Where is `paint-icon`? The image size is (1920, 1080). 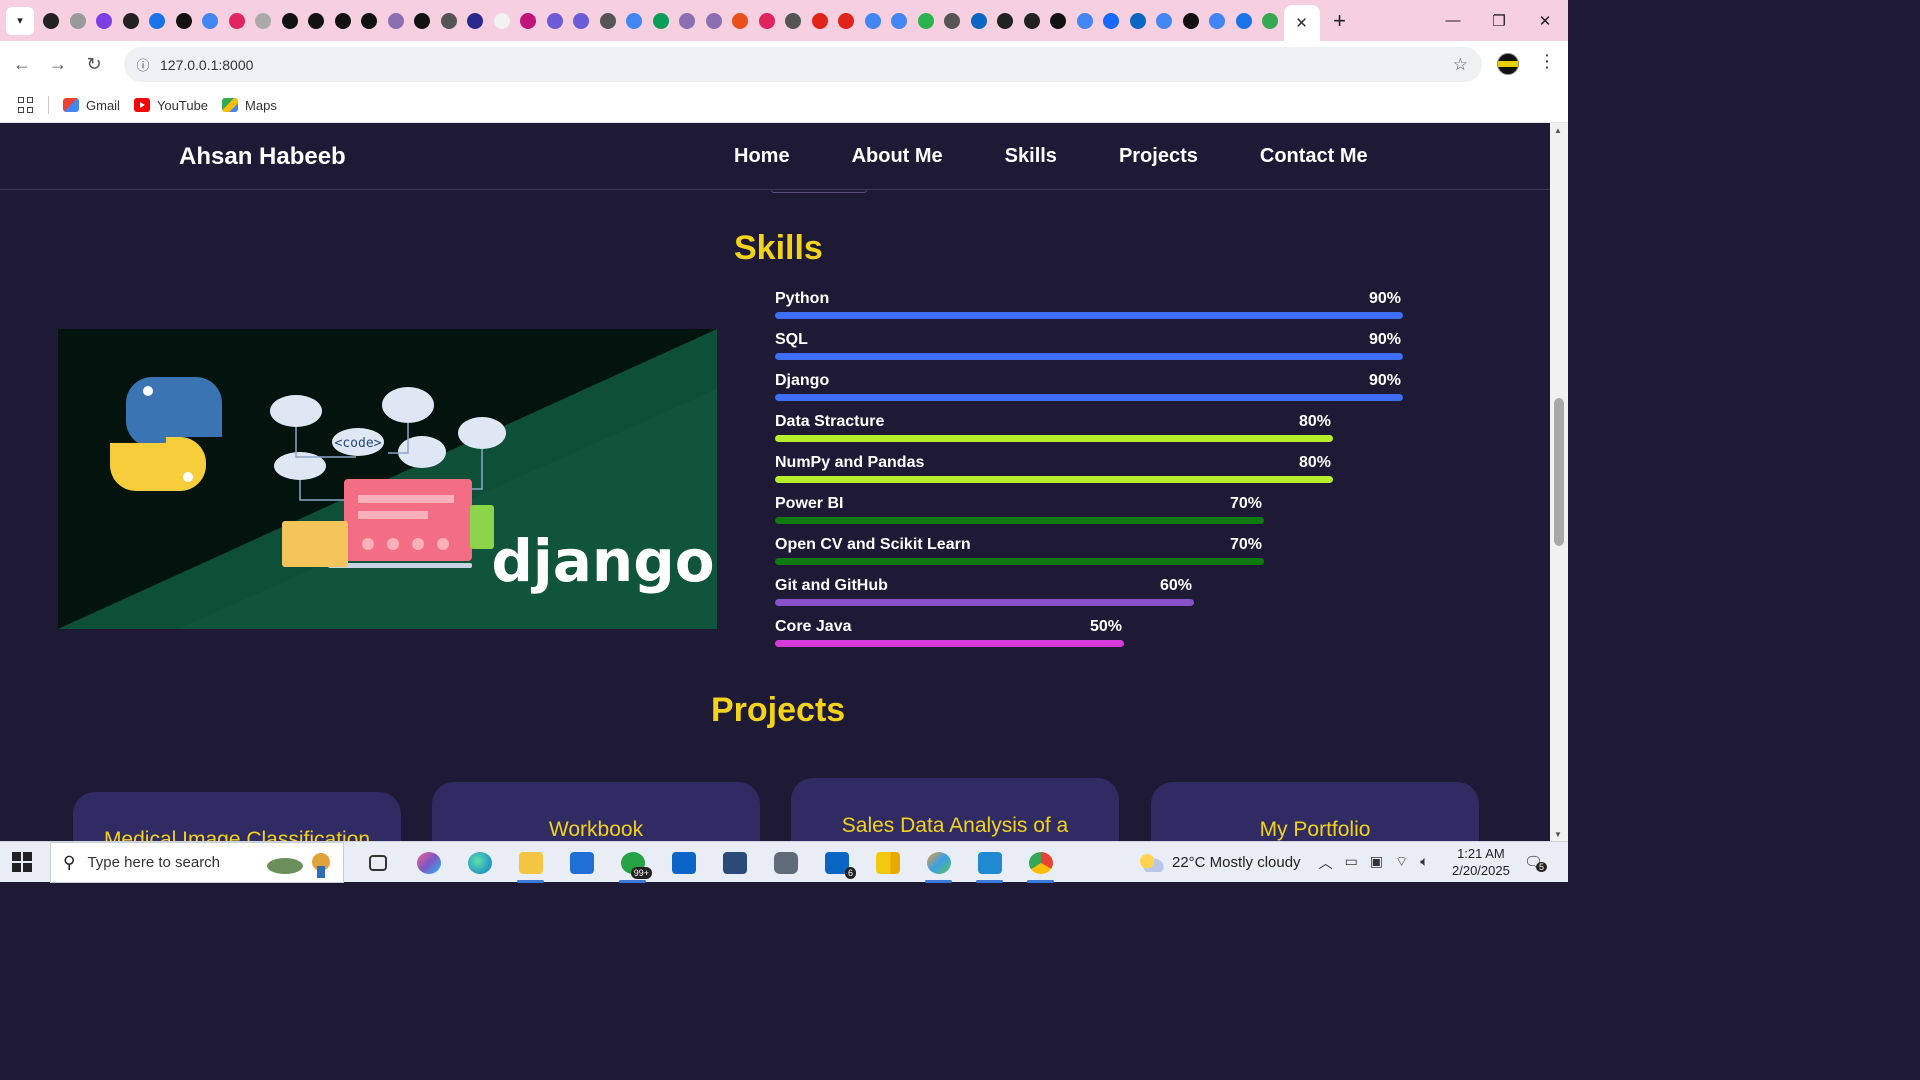 paint-icon is located at coordinates (938, 862).